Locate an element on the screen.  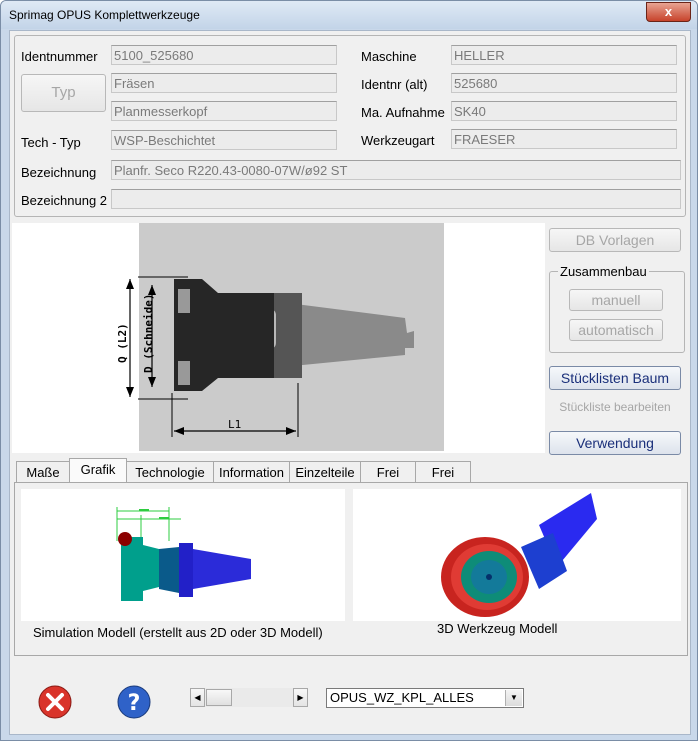
dim-q-label: Q (L2) is located at coordinates (122, 343).